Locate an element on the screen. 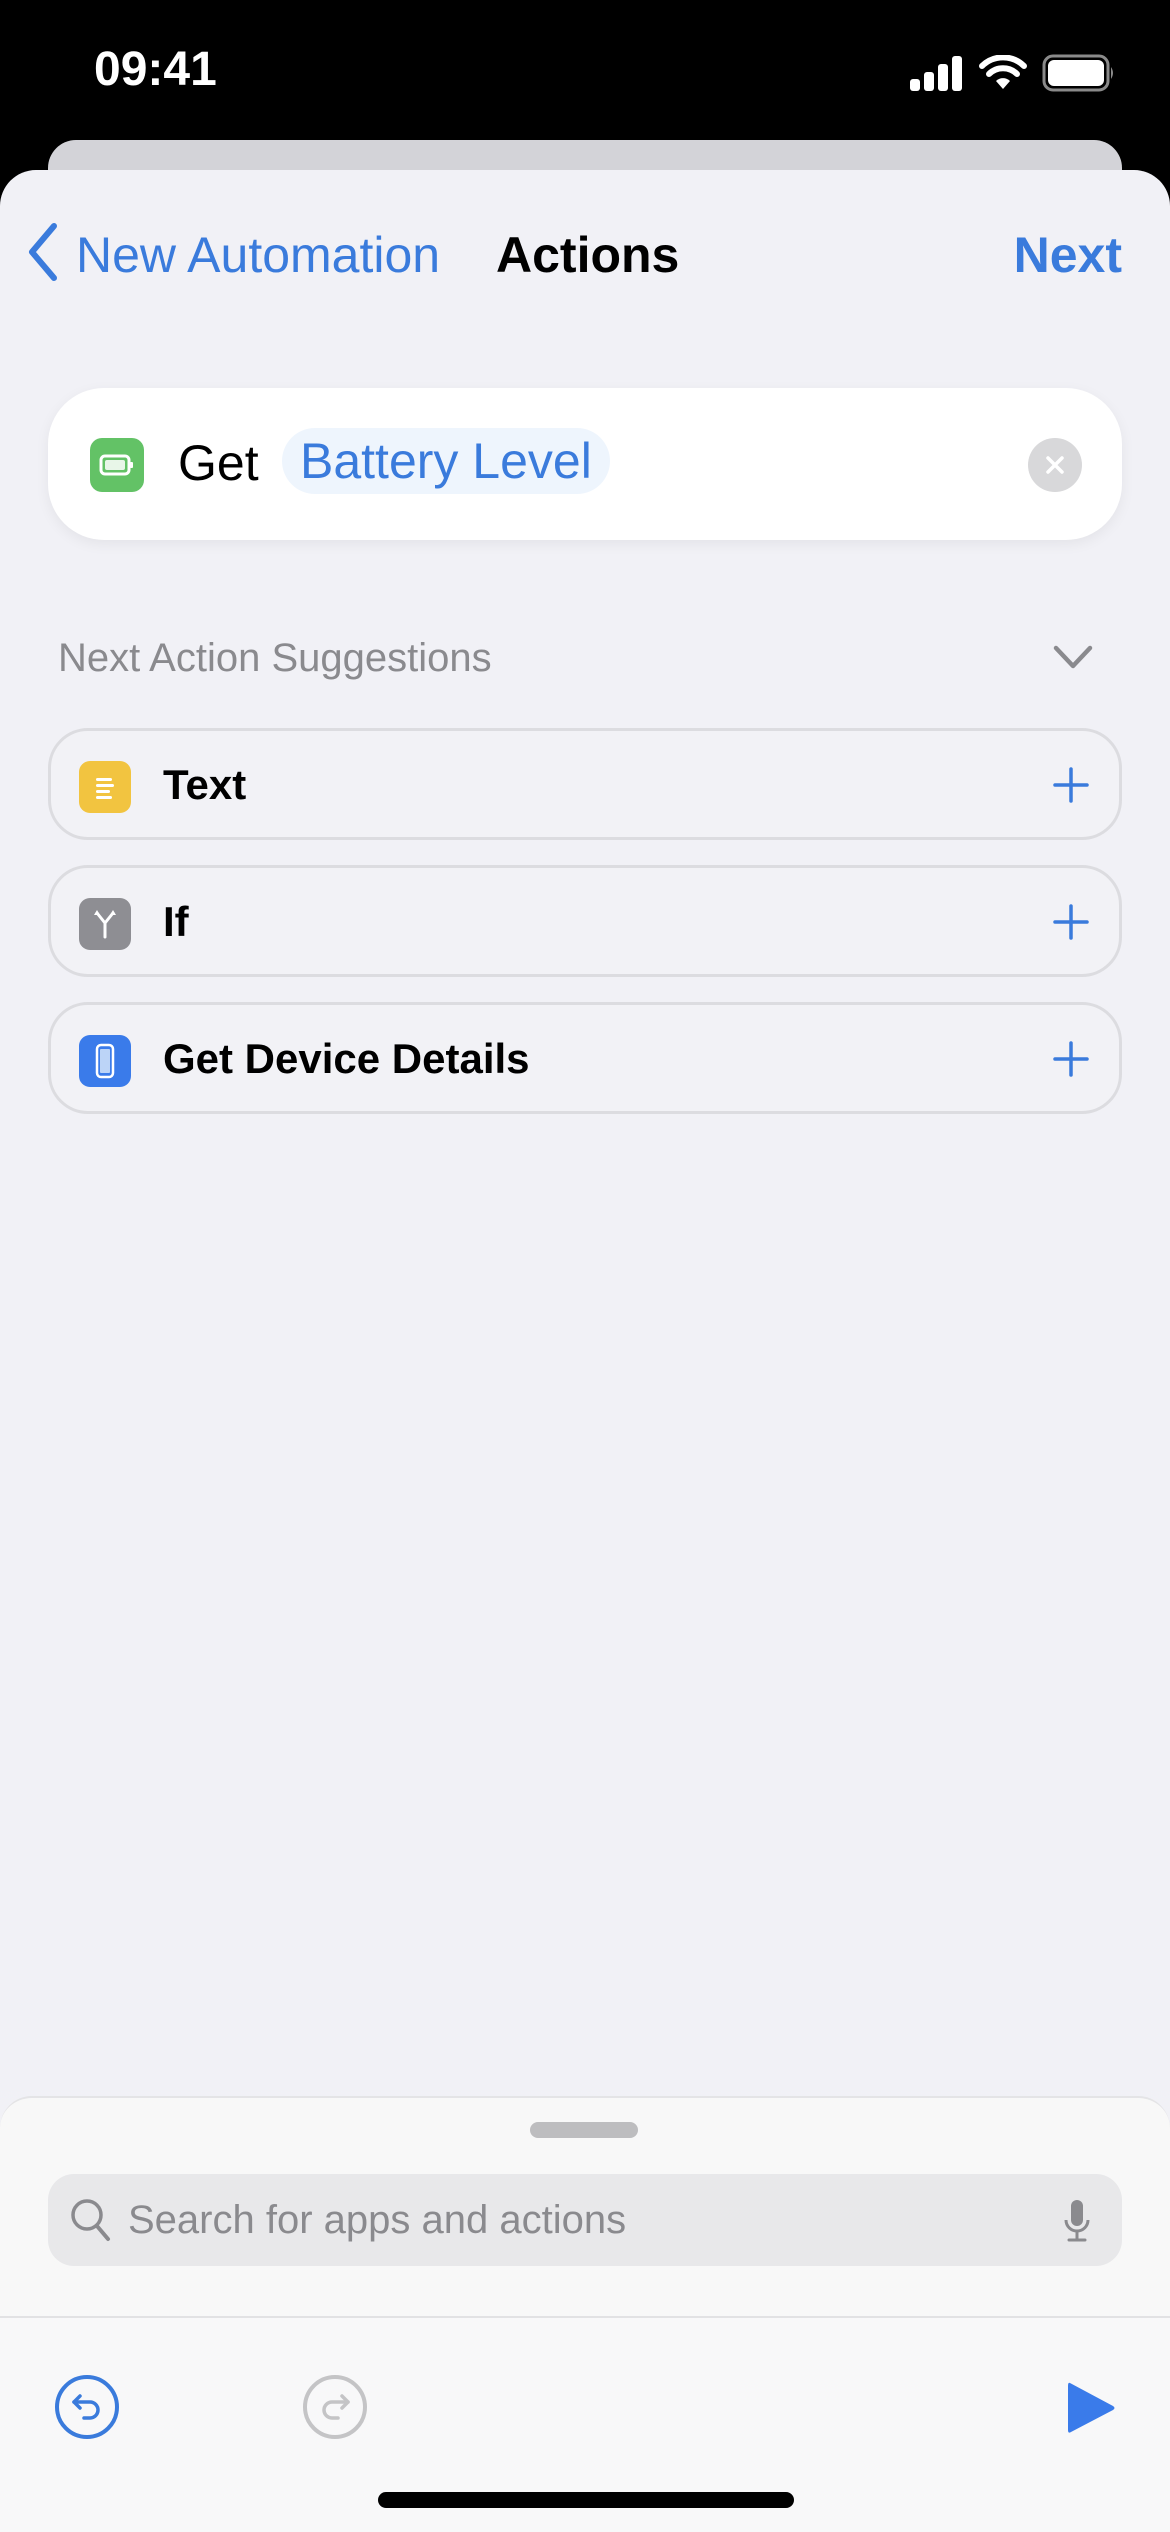  suggestion-label: Get Device Details is located at coordinates (346, 1058).